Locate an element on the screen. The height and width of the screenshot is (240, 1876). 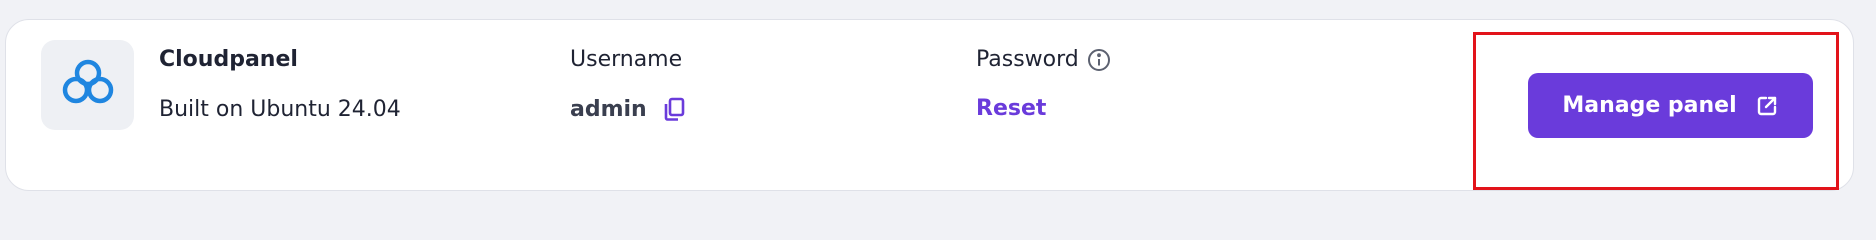
cloud-icon is located at coordinates (88, 85).